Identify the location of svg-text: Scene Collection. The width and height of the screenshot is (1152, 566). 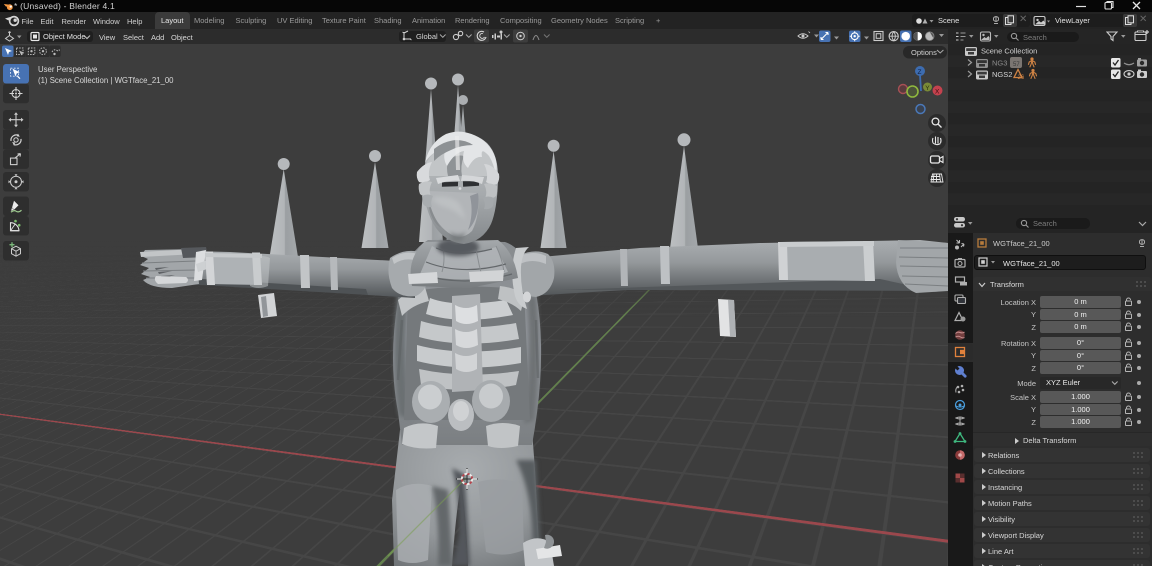
(1009, 51).